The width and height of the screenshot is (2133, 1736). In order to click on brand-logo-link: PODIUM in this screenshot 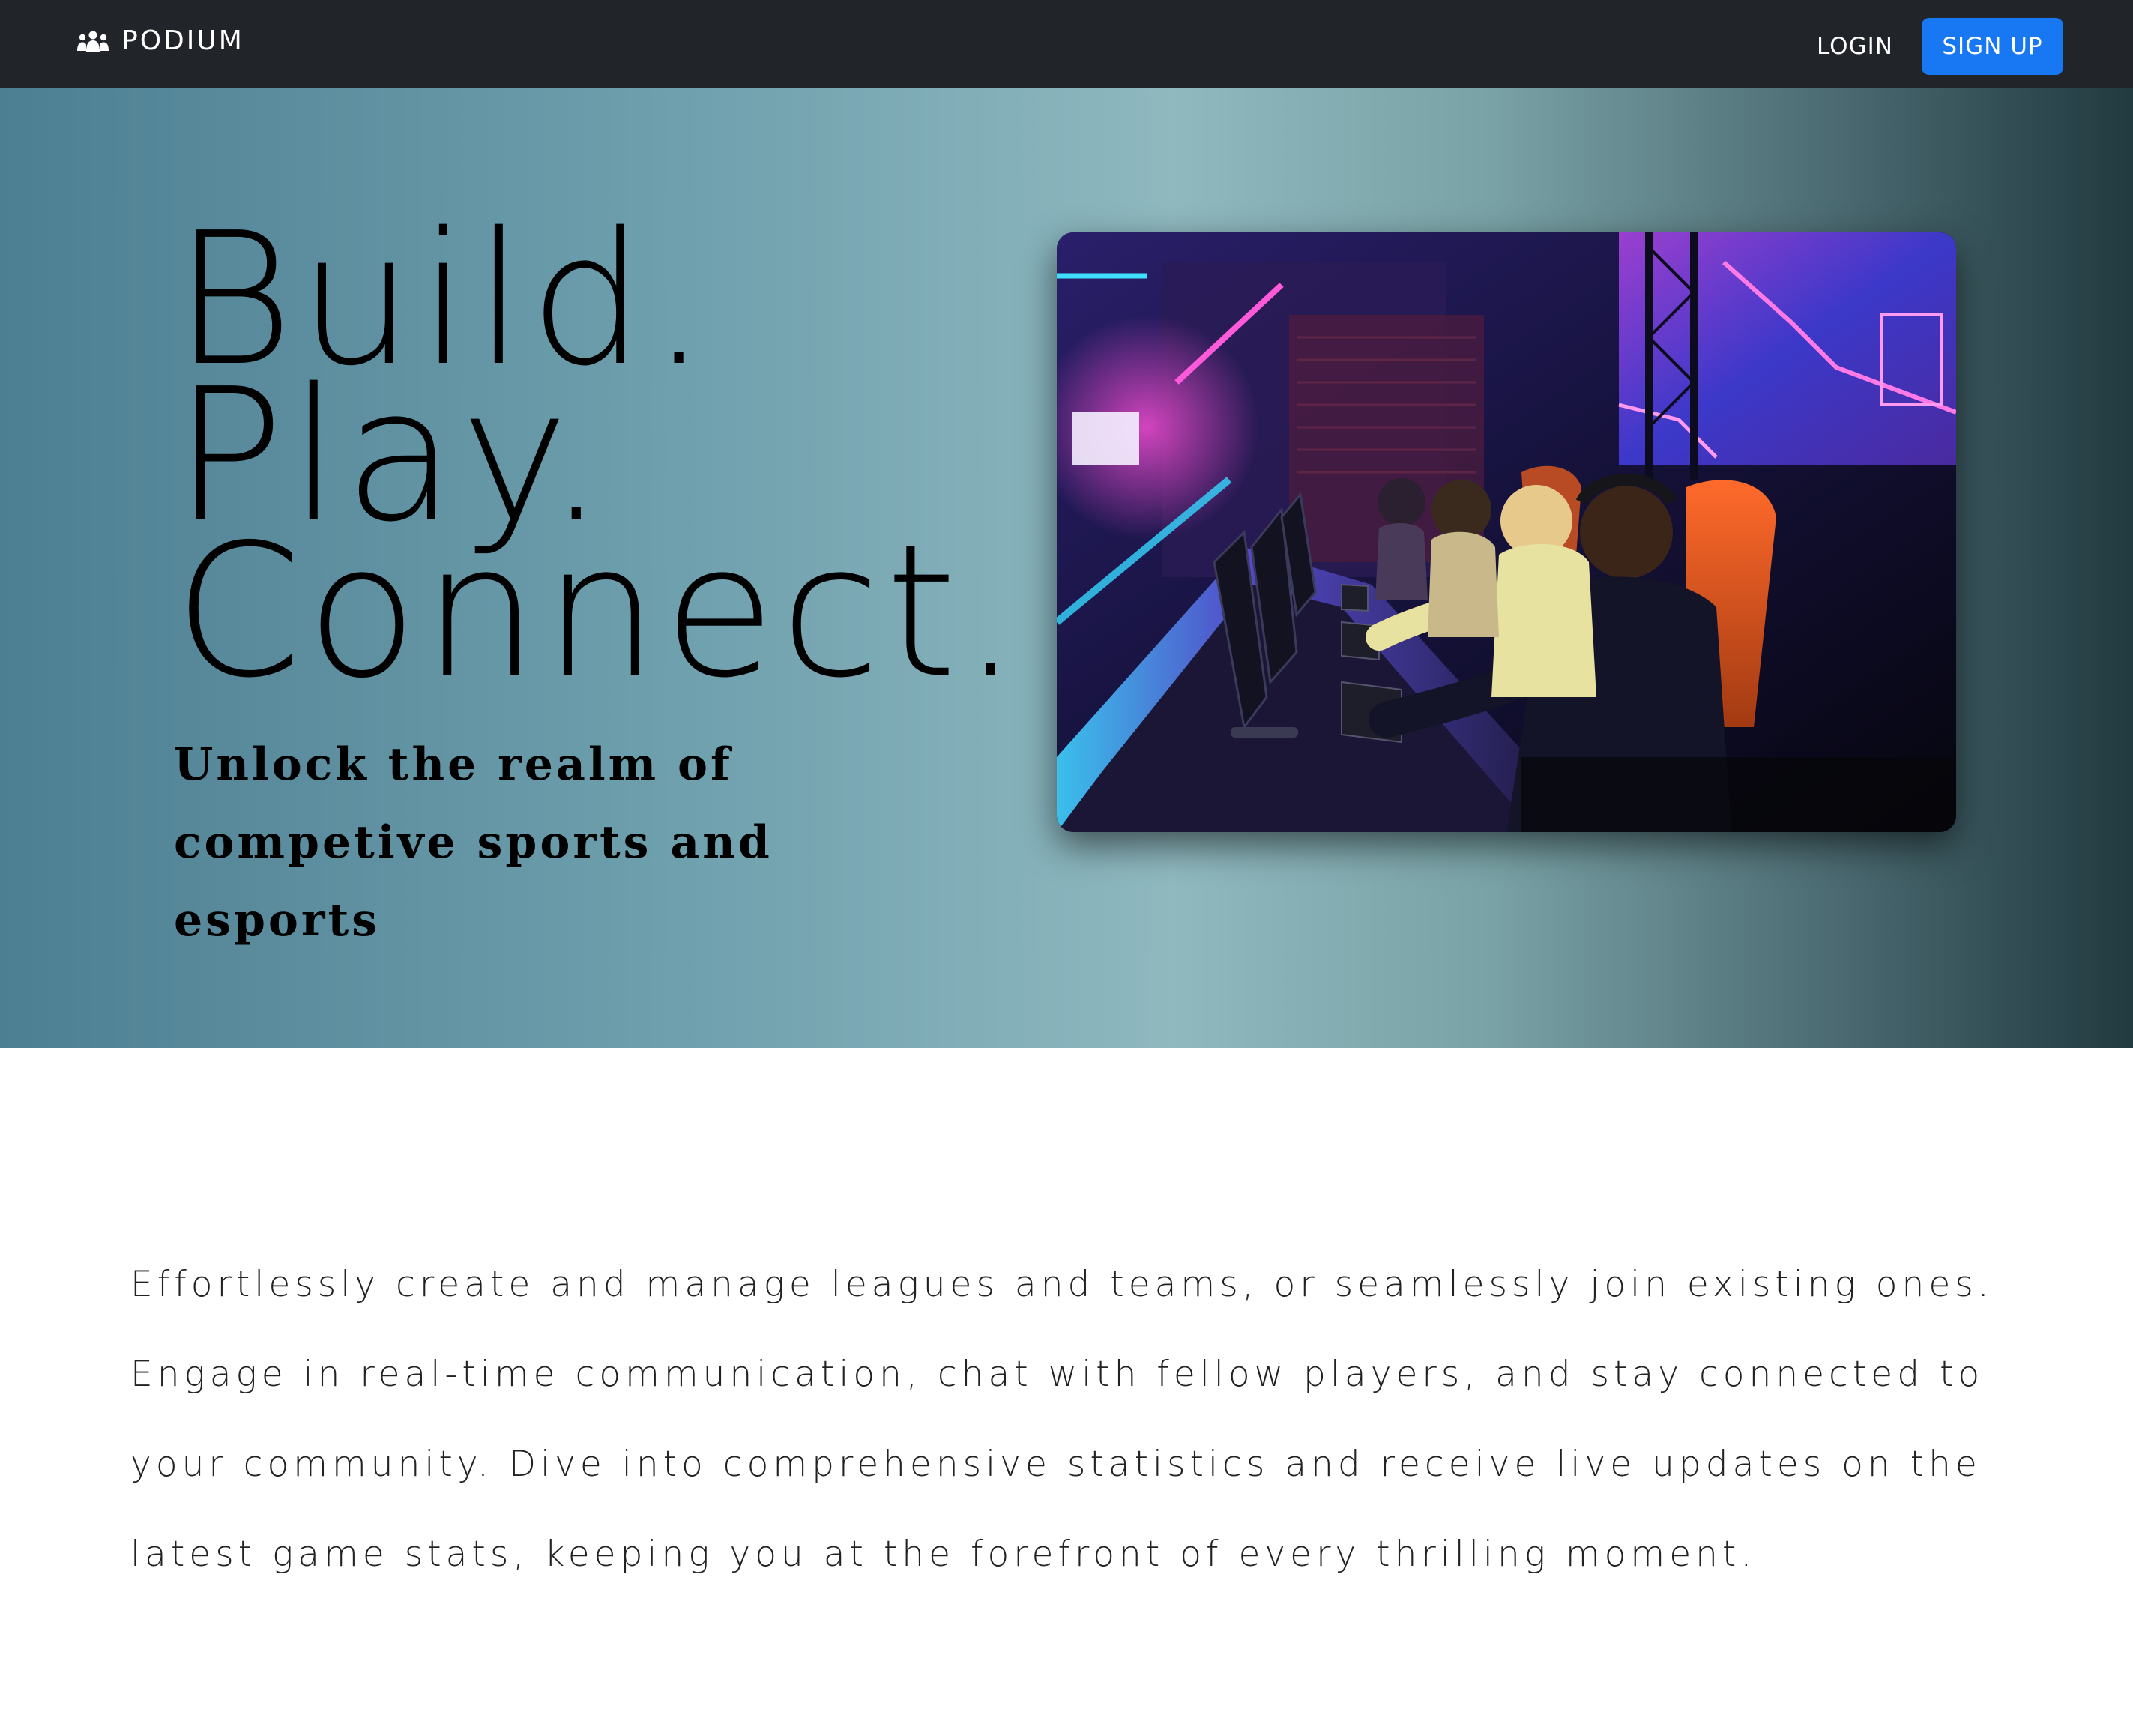, I will do `click(160, 41)`.